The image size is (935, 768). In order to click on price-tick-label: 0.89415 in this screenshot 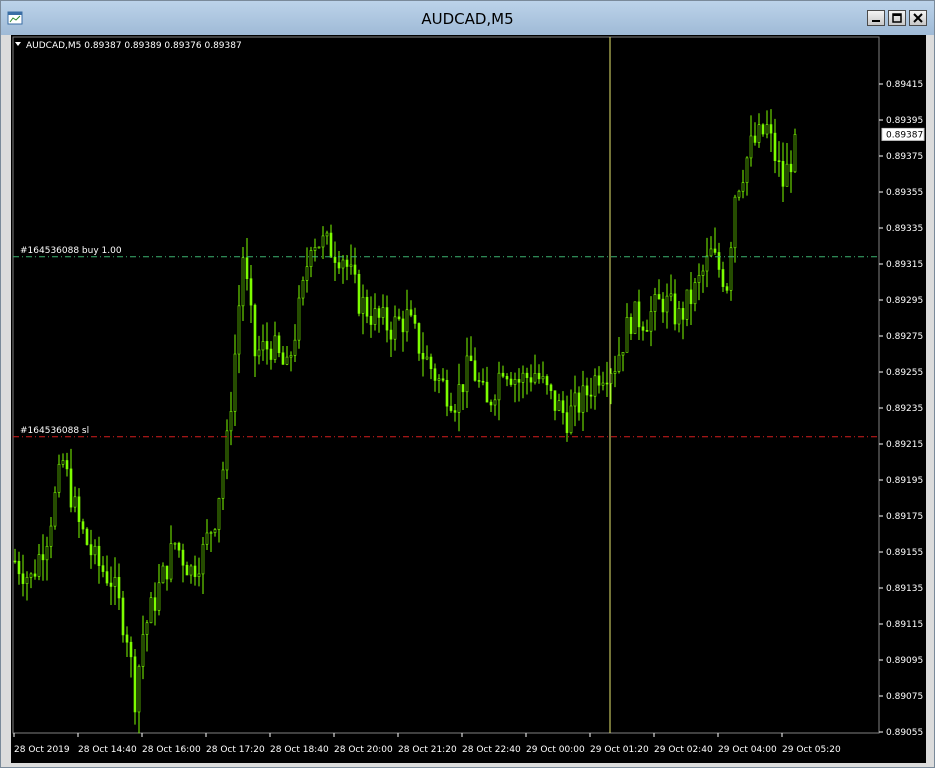, I will do `click(904, 85)`.